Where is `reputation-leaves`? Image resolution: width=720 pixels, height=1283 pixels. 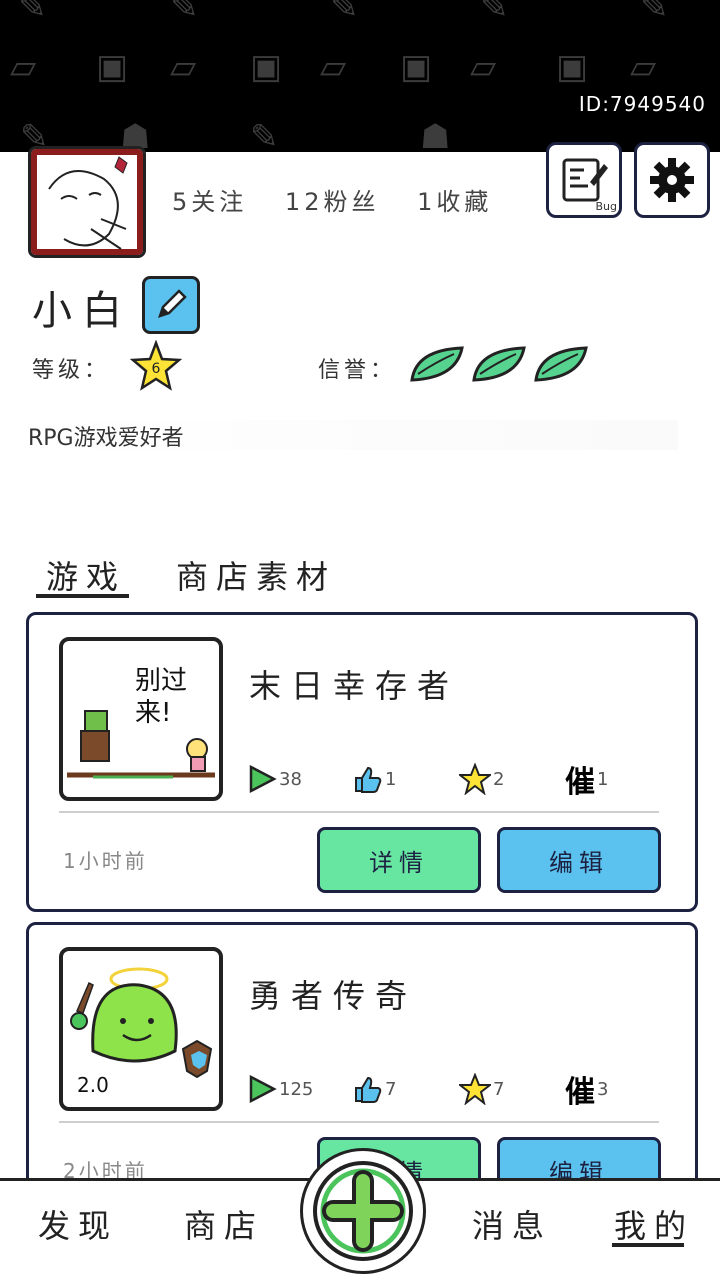
reputation-leaves is located at coordinates (498, 364).